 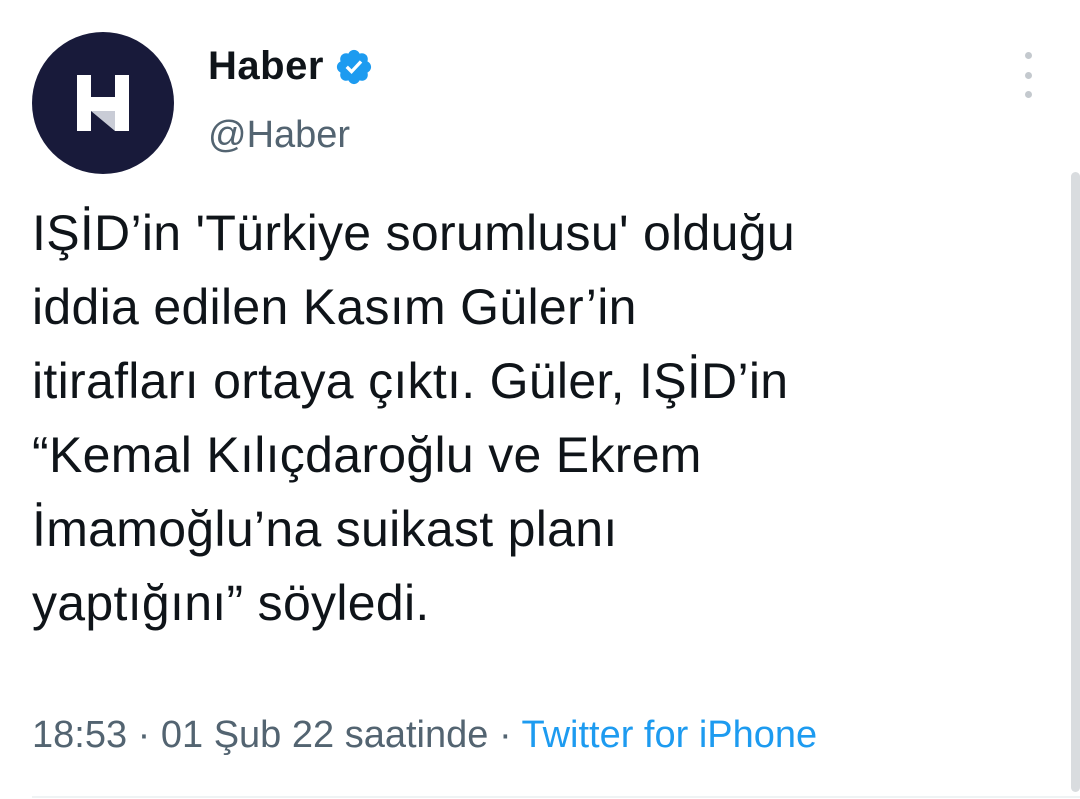 What do you see at coordinates (325, 735) in the screenshot?
I see `tweet-date: 01 Şub 22 saatinde` at bounding box center [325, 735].